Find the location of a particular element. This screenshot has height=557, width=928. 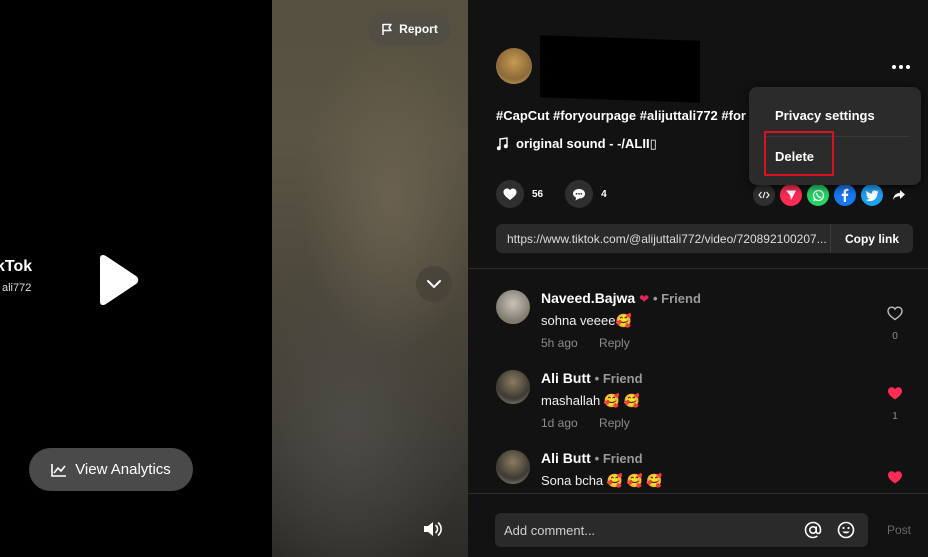

comment-composer: Add comment... Post is located at coordinates (698, 525).